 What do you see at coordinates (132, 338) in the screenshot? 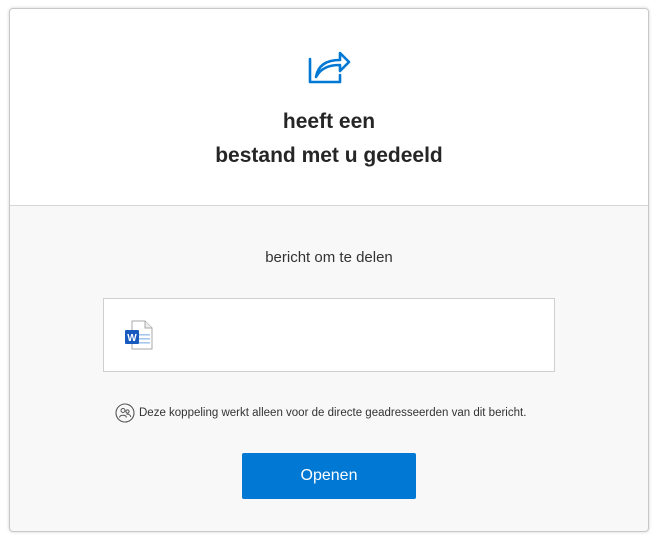
I see `svg-text: W` at bounding box center [132, 338].